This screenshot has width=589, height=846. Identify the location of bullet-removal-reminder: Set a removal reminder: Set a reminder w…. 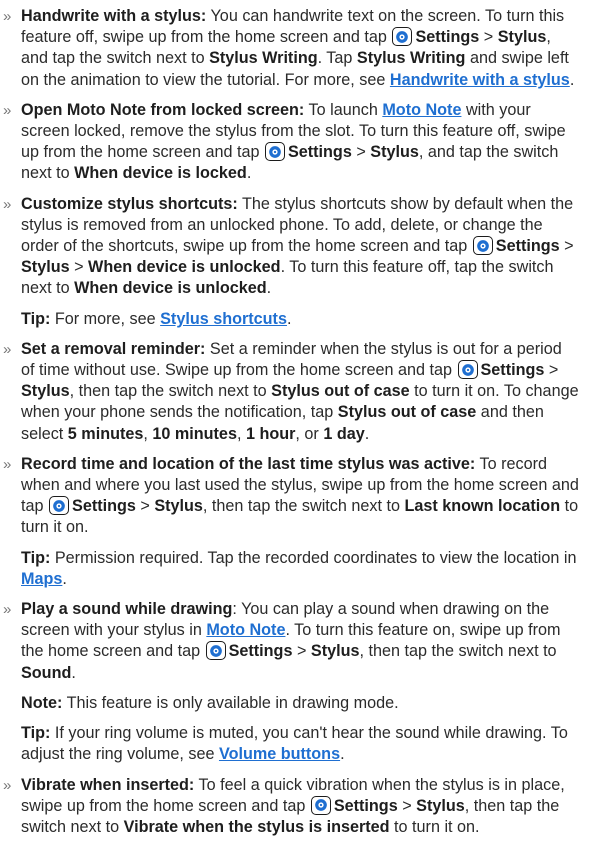
(289, 392).